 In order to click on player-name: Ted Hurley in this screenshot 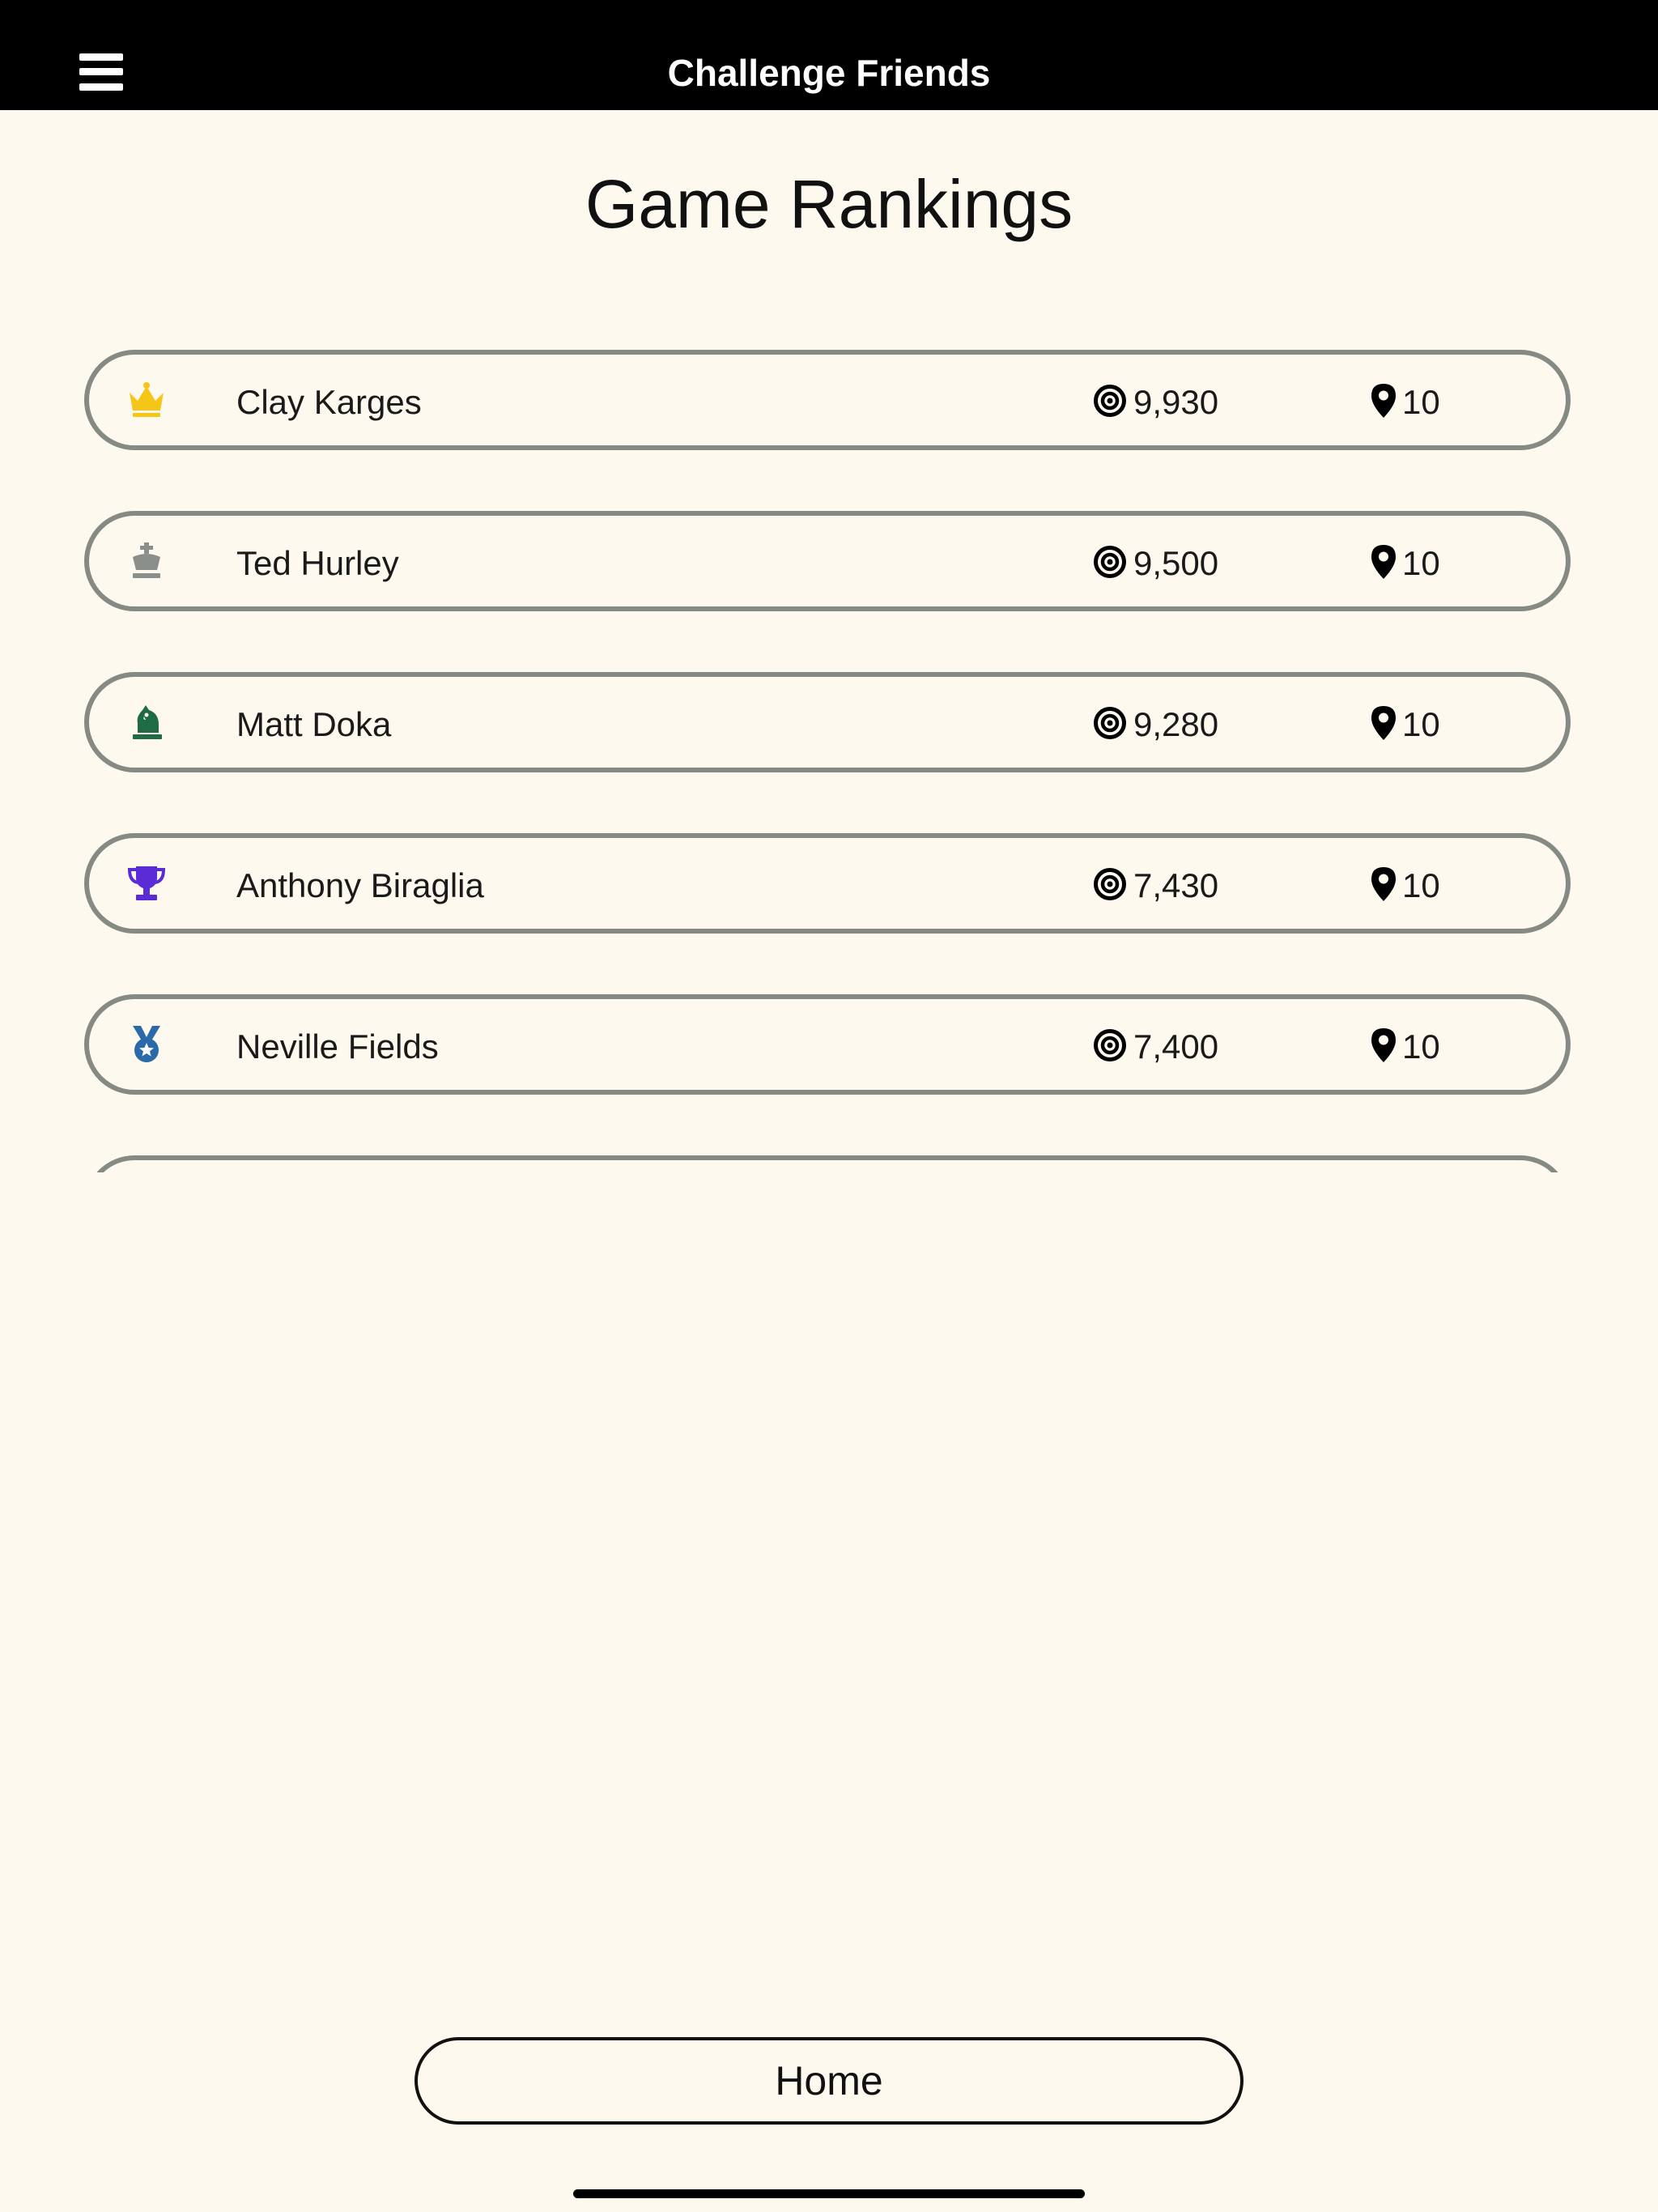, I will do `click(317, 563)`.